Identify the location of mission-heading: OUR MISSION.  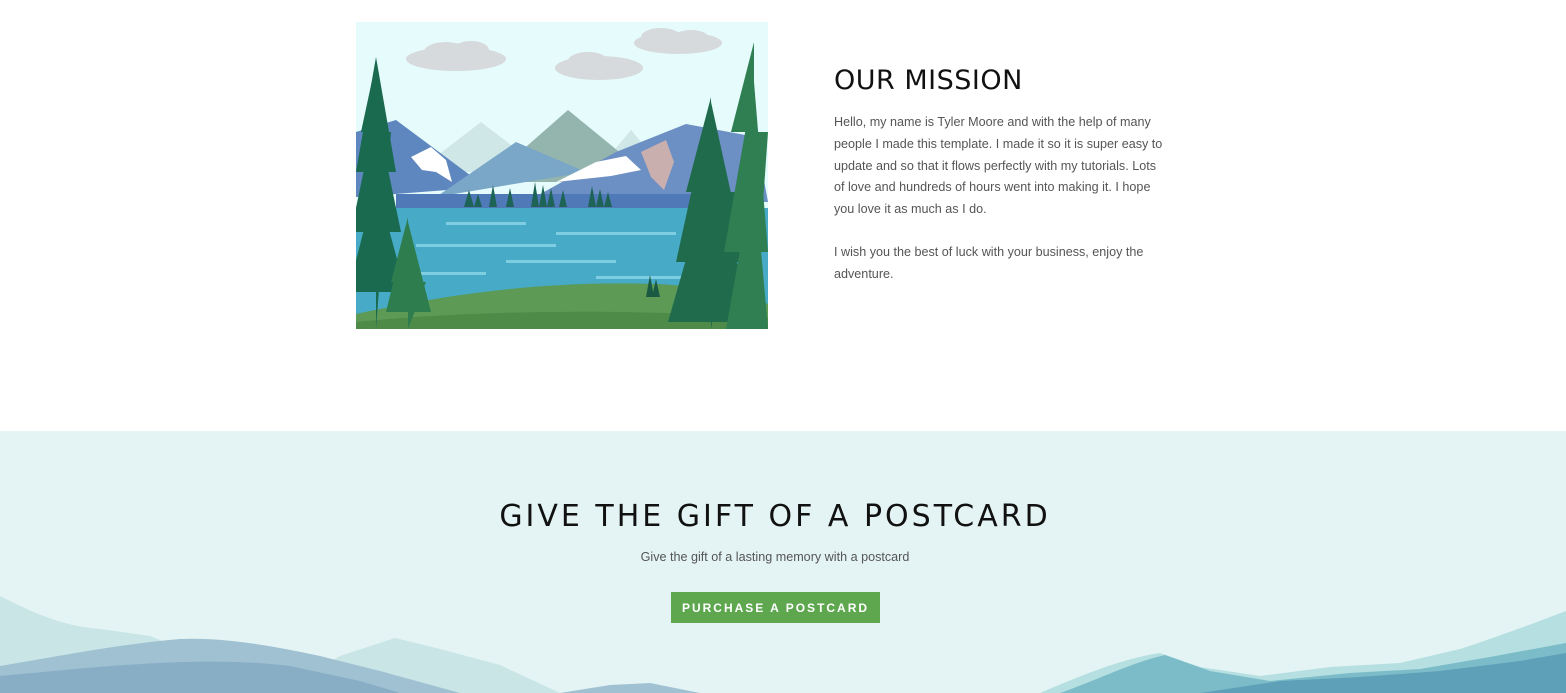
(928, 80).